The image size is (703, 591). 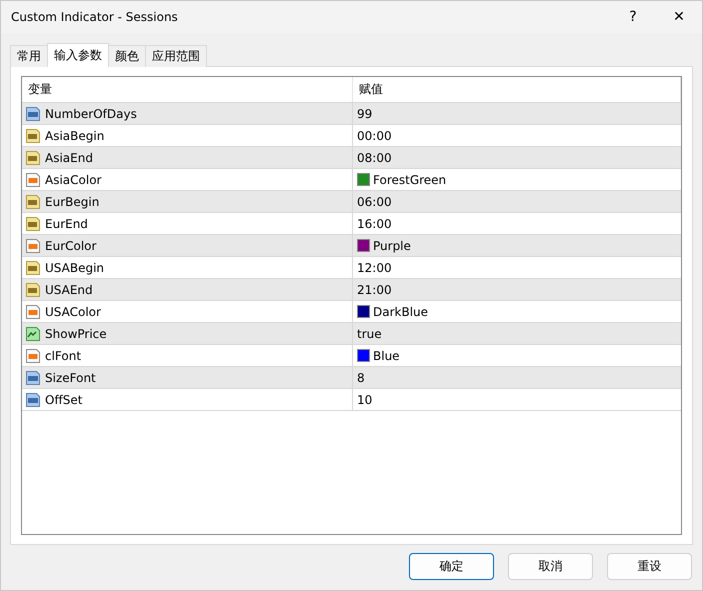 I want to click on parameter-name: AsiaColor, so click(x=73, y=179).